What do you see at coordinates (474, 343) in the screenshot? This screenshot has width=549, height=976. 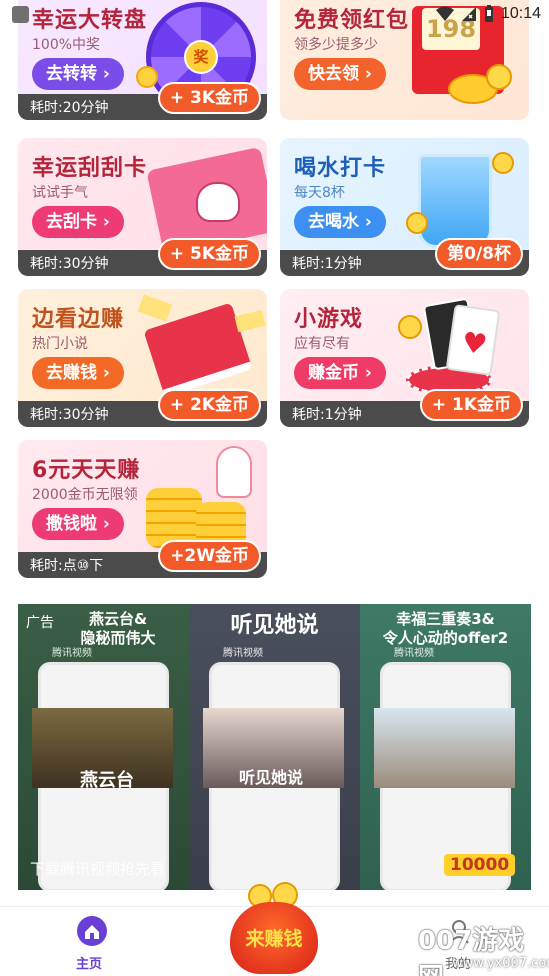 I see `heart-icon: ♥` at bounding box center [474, 343].